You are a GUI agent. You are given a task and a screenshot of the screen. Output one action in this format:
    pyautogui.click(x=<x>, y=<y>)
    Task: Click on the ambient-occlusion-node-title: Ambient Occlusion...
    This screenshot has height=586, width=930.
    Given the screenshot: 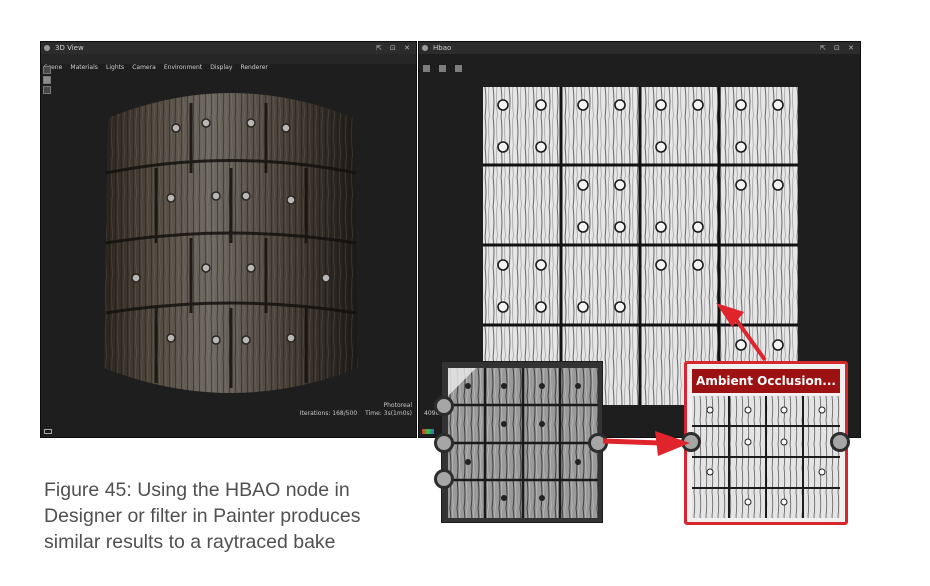 What is the action you would take?
    pyautogui.click(x=766, y=381)
    